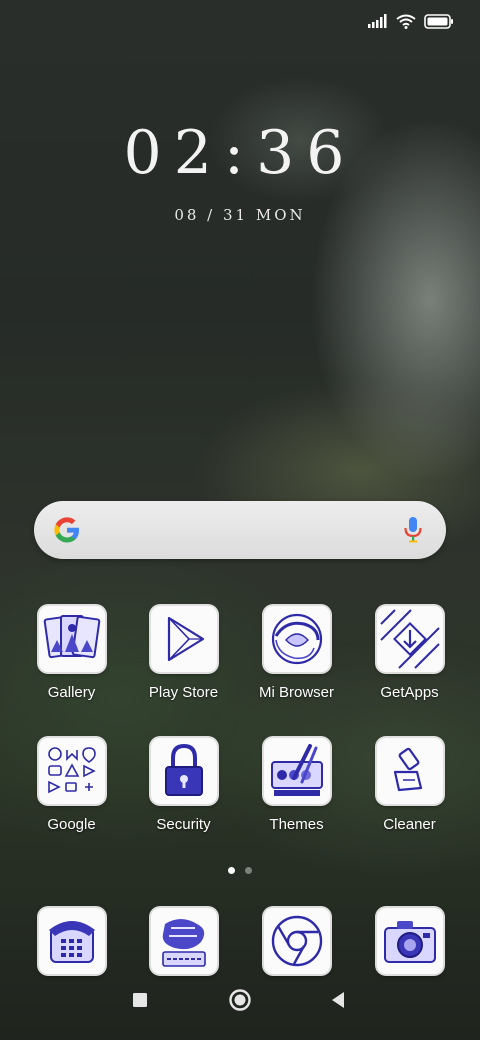 Image resolution: width=480 pixels, height=1040 pixels. What do you see at coordinates (438, 21) in the screenshot?
I see `battery-icon` at bounding box center [438, 21].